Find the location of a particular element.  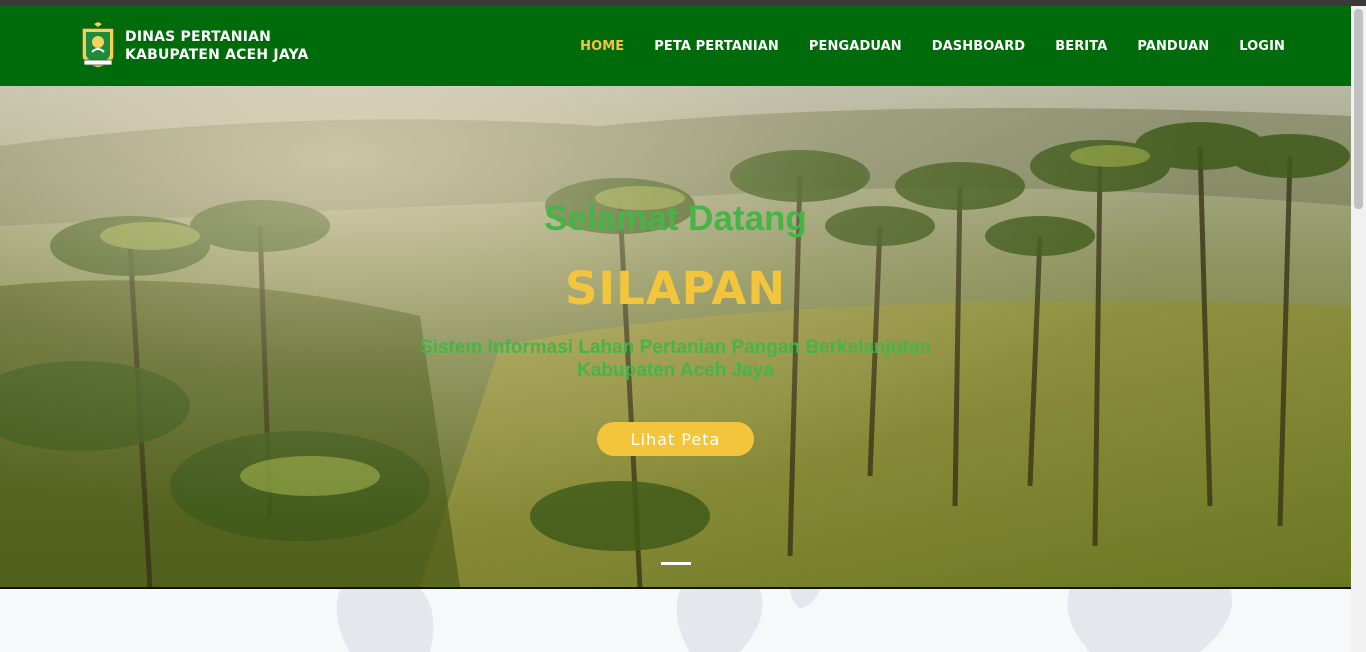

nav-item-home: HOME is located at coordinates (602, 46).